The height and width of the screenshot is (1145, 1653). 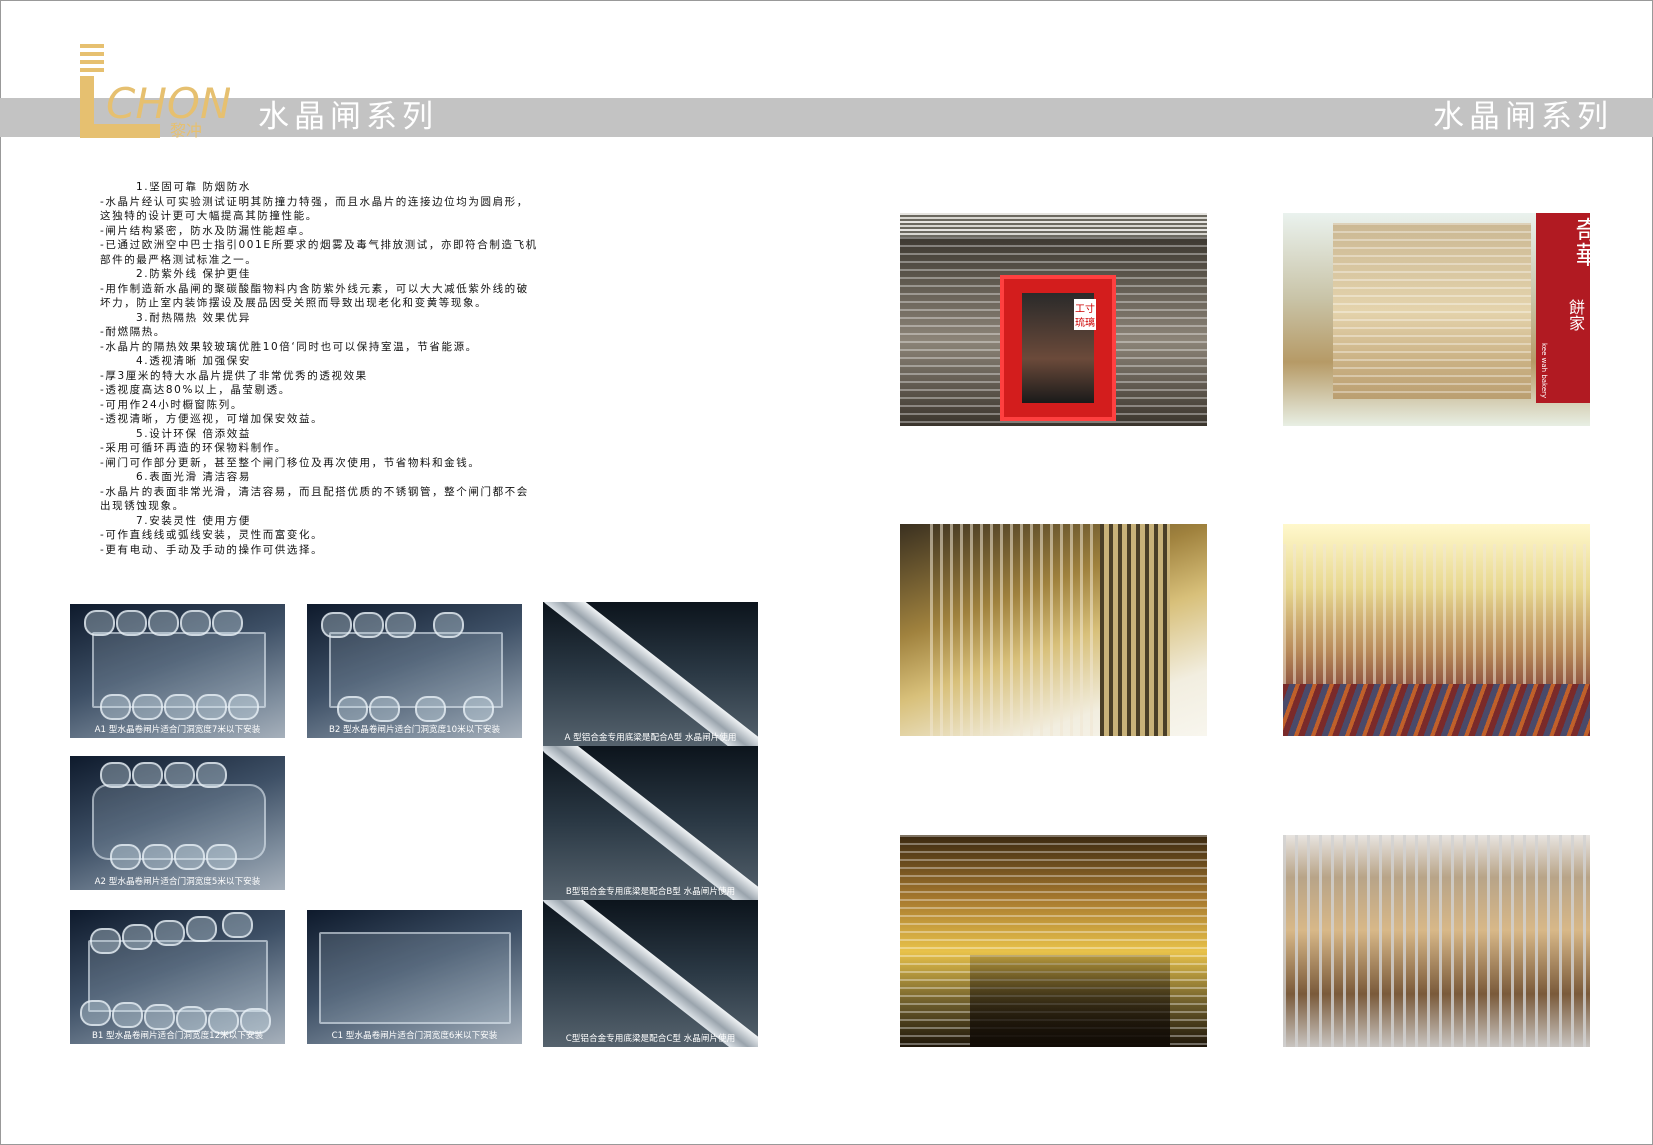 I want to click on feature-line: 这独特的设计更可大幅提高其防撞性能。, so click(x=209, y=216).